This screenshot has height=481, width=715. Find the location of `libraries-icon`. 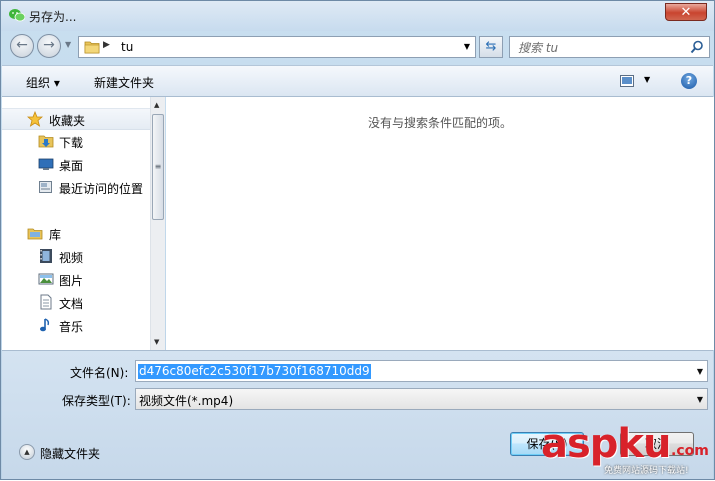

libraries-icon is located at coordinates (35, 234).